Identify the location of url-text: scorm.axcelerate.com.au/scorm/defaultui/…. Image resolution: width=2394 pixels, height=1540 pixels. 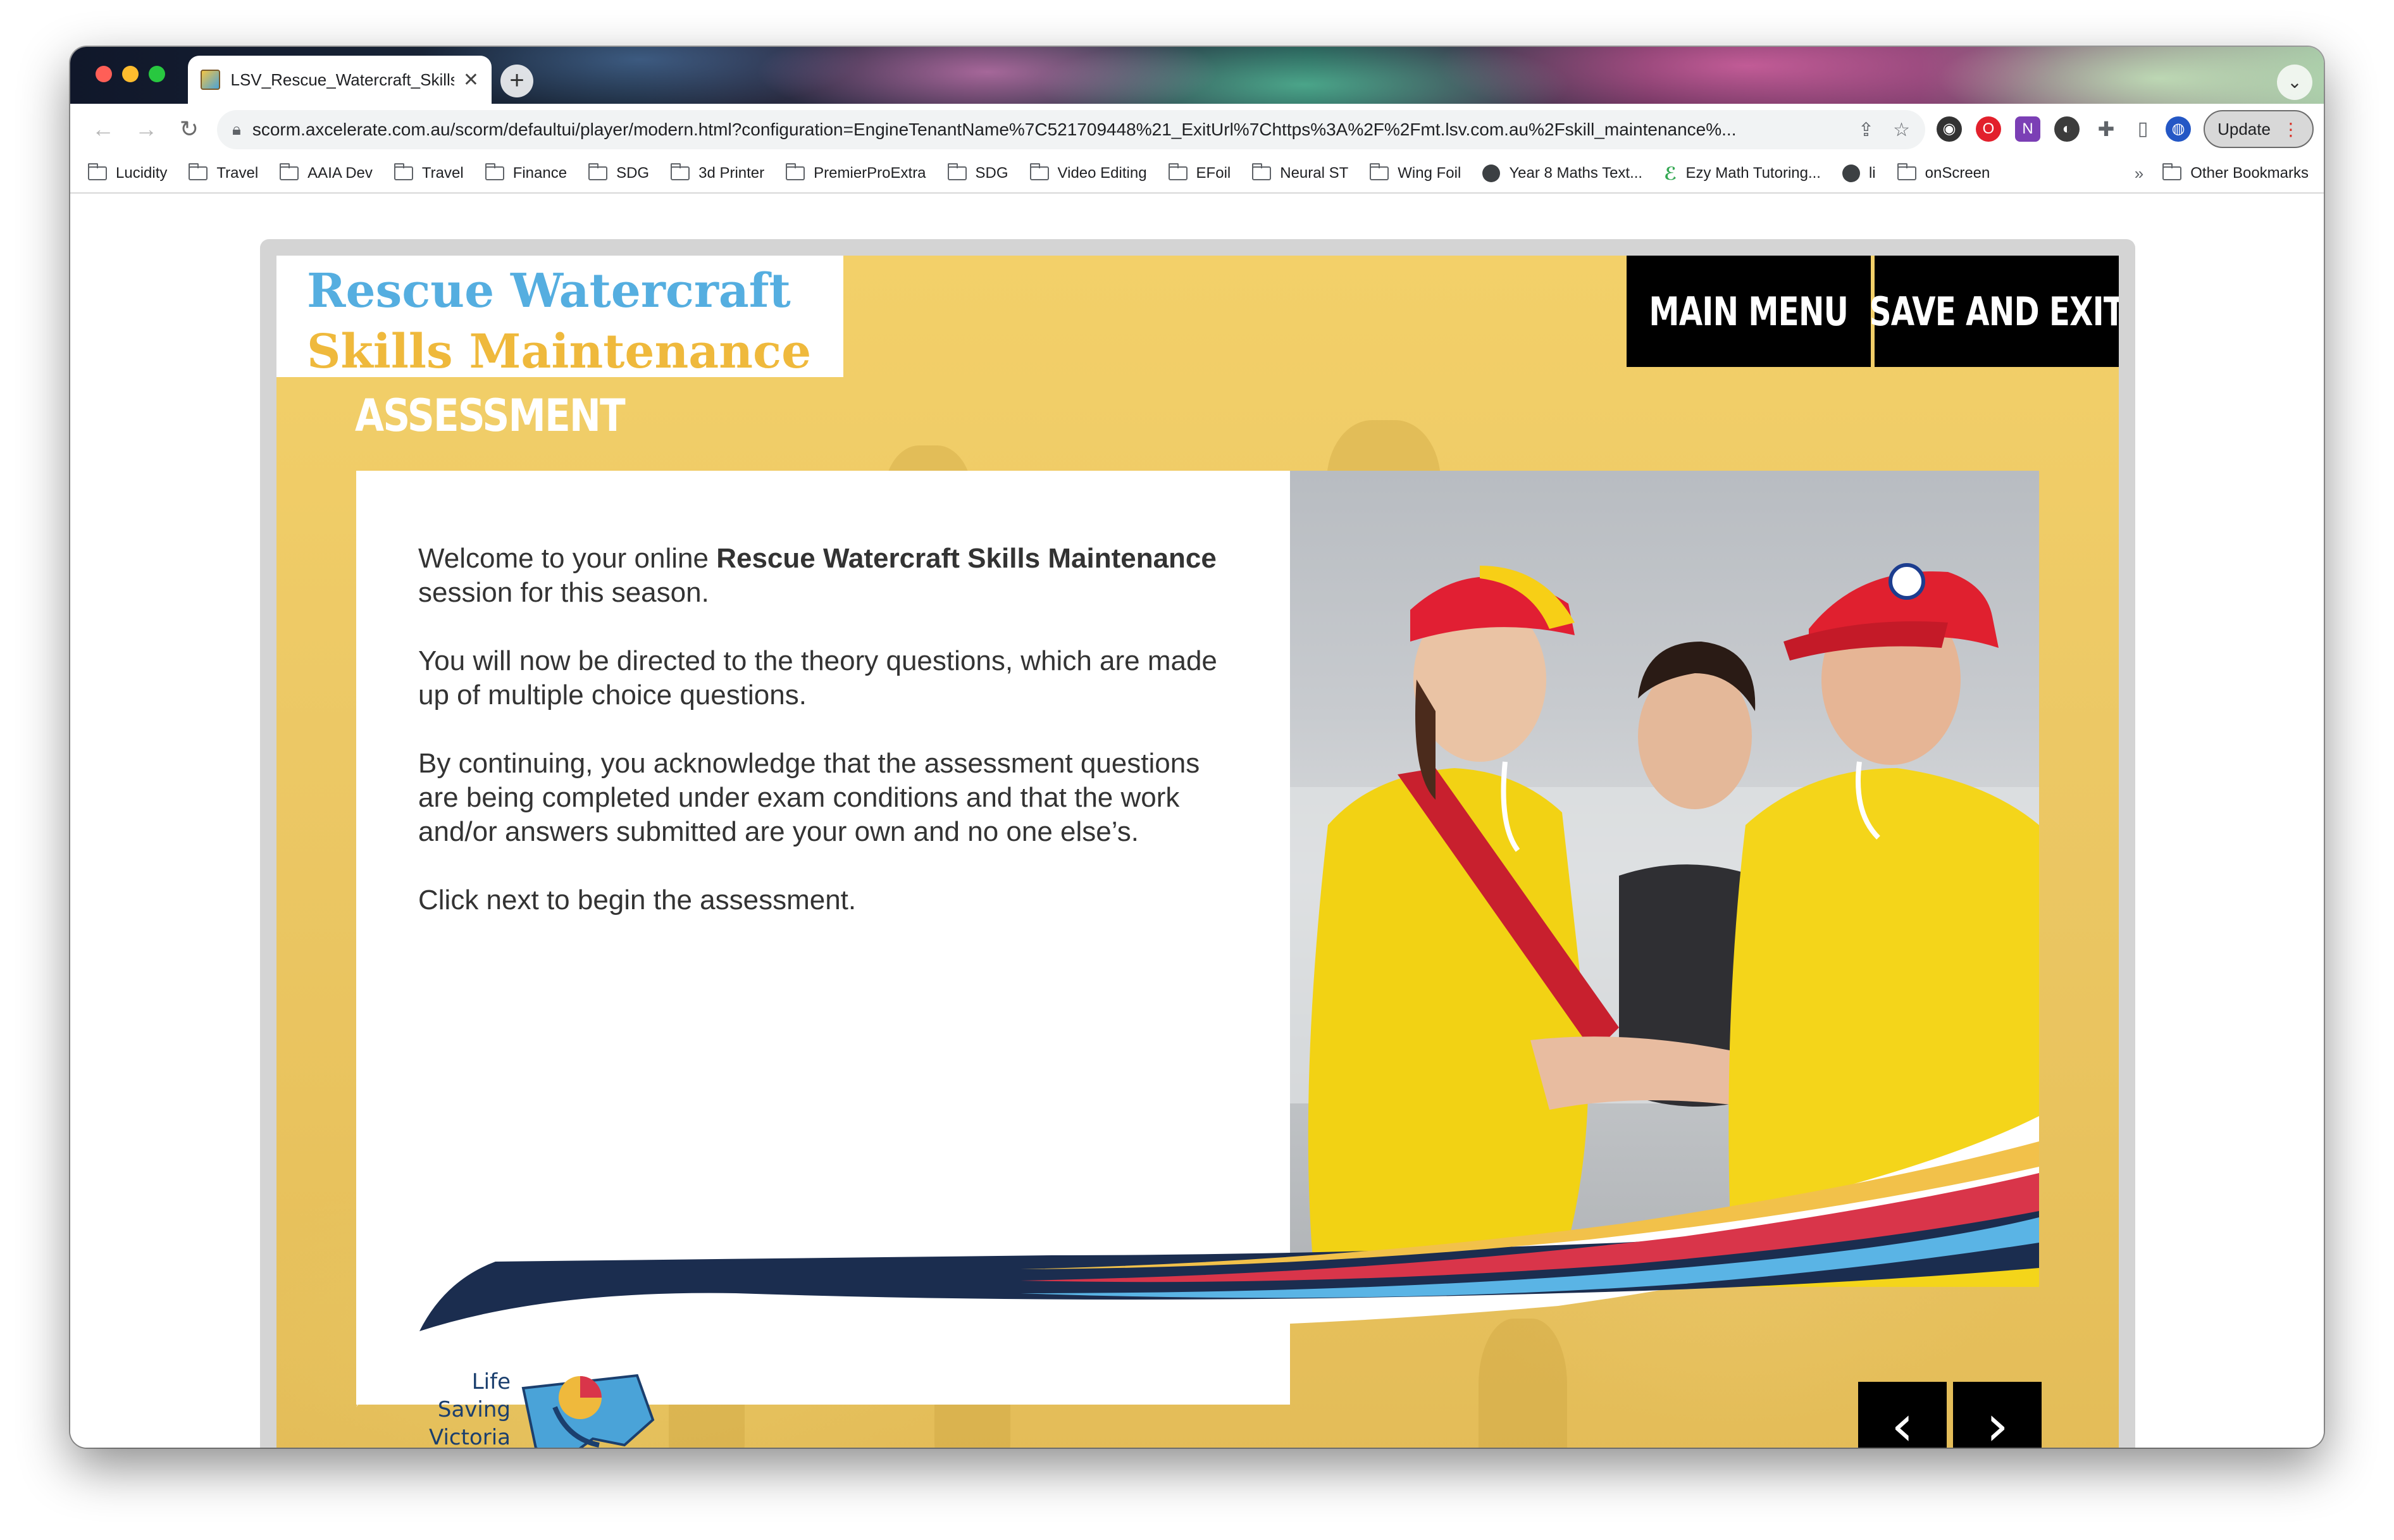
(1045, 130).